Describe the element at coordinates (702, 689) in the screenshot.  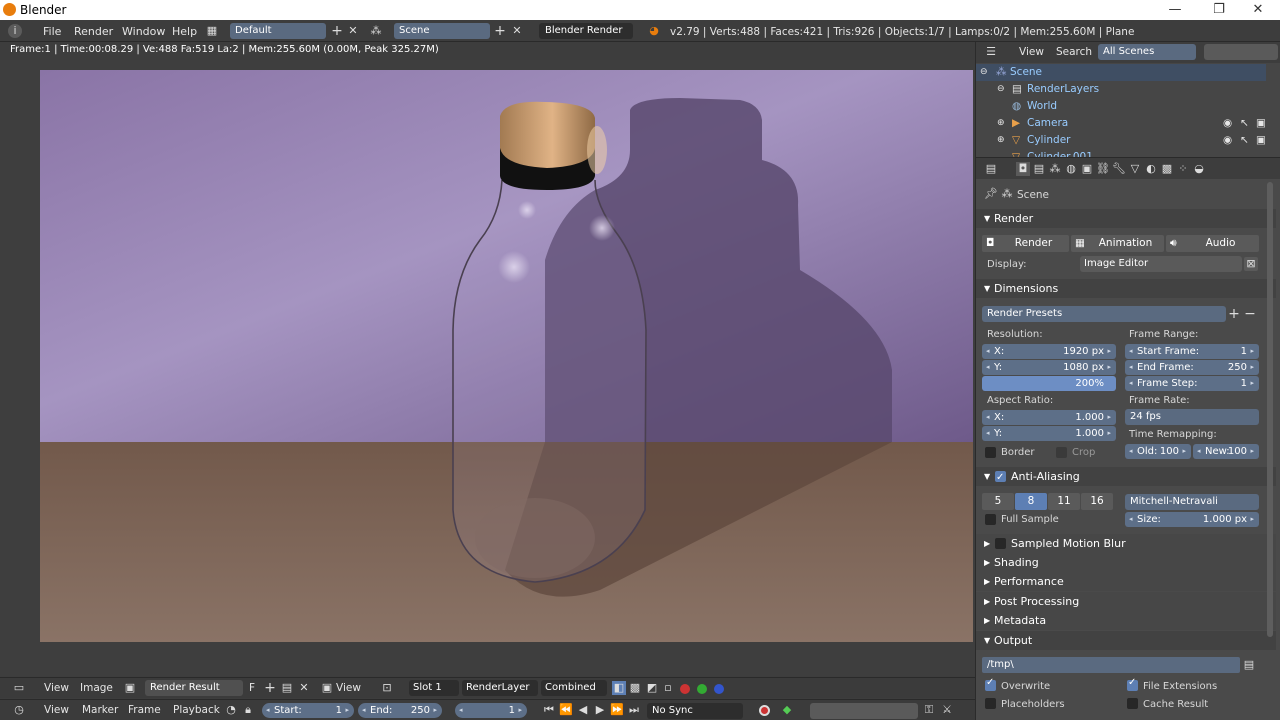
I see `green-channel-icon` at that location.